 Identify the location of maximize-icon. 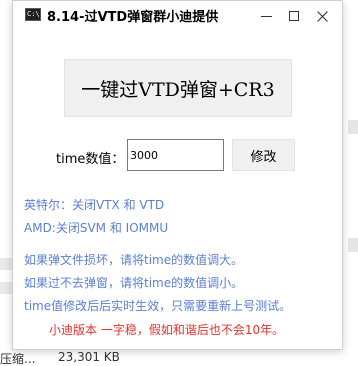
(294, 16).